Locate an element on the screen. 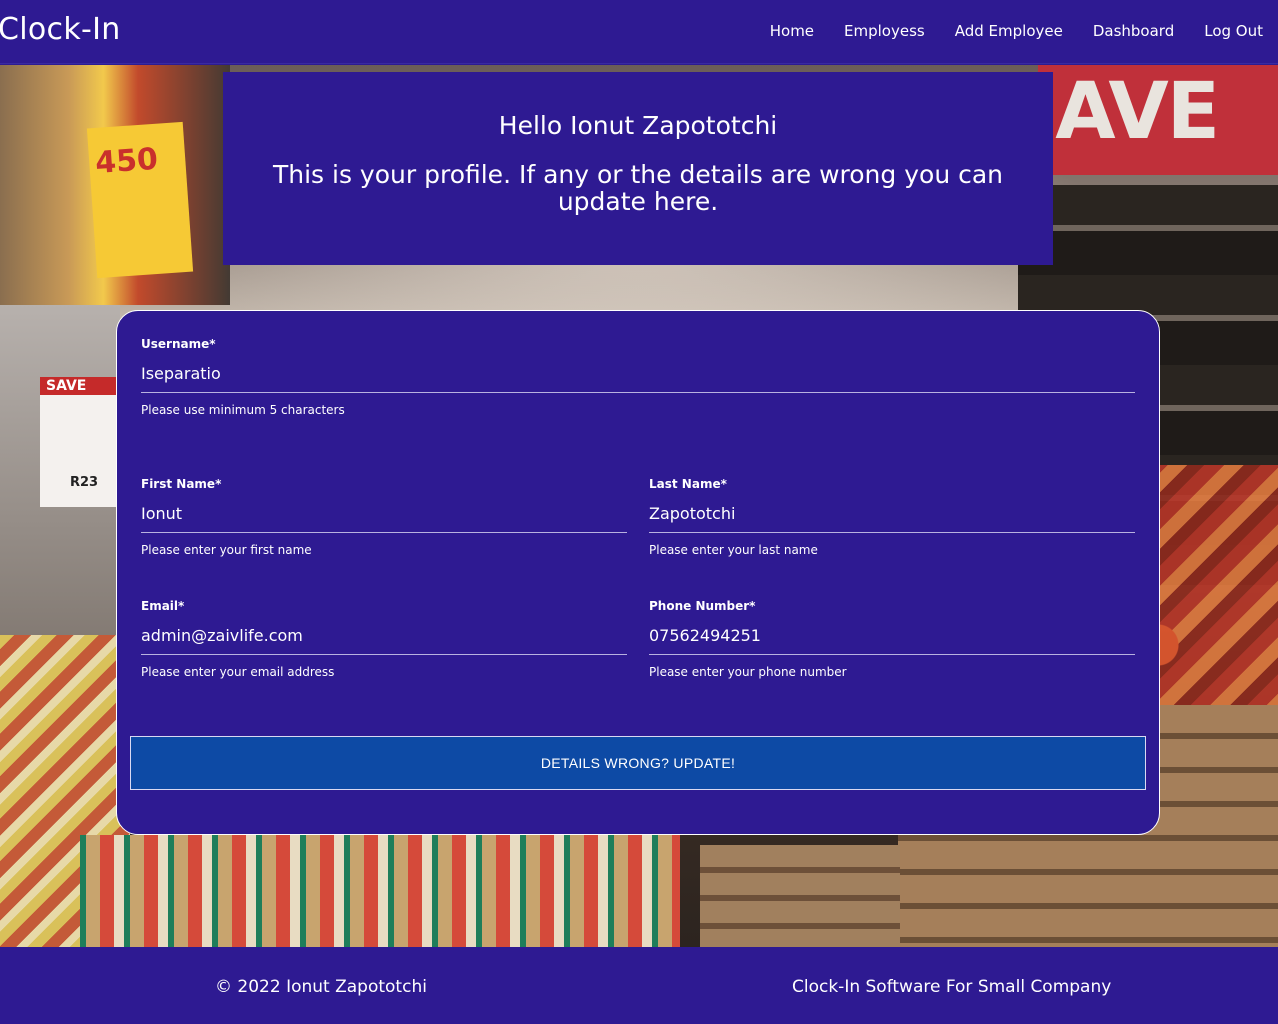 The image size is (1278, 1024). nav-link-home: Home is located at coordinates (792, 31).